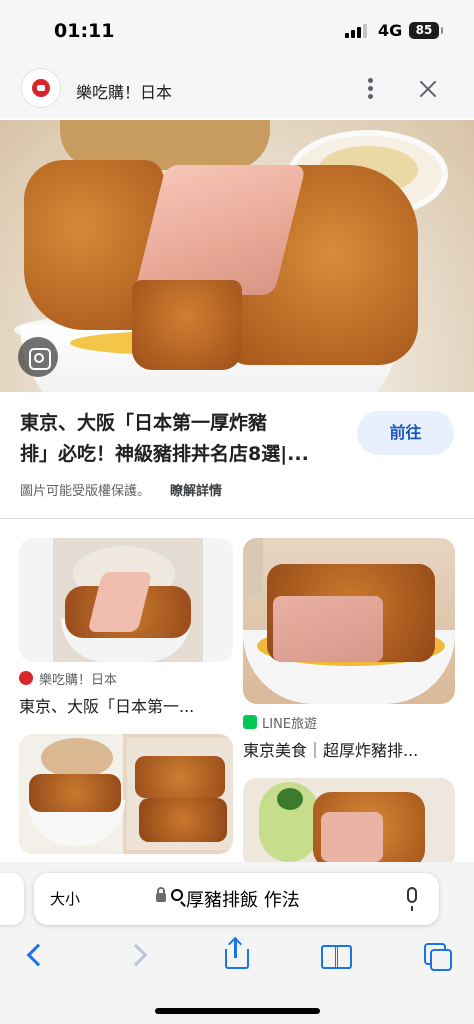 The width and height of the screenshot is (474, 1024). What do you see at coordinates (237, 955) in the screenshot?
I see `share-icon` at bounding box center [237, 955].